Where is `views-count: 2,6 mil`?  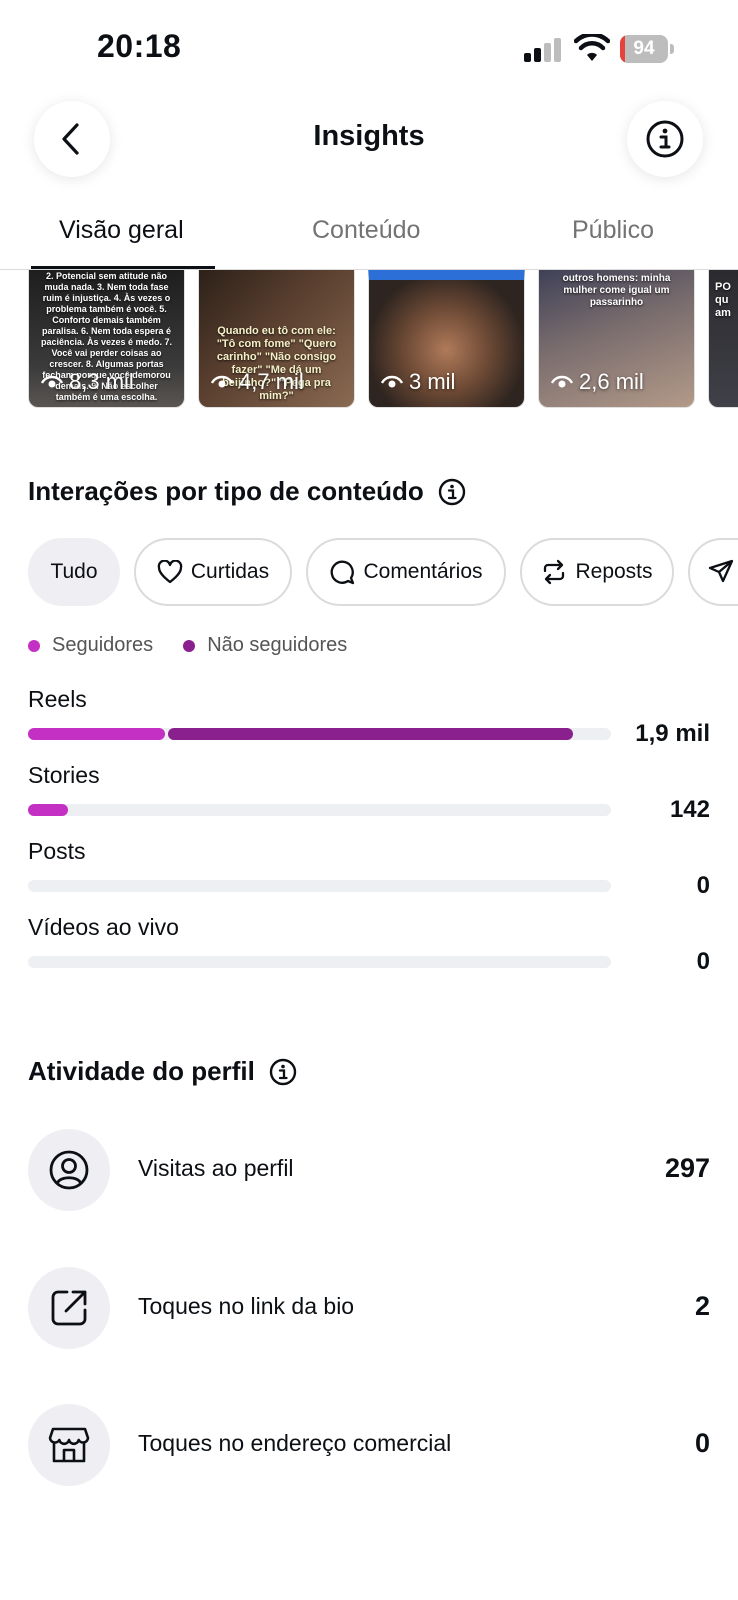
views-count: 2,6 mil is located at coordinates (611, 381).